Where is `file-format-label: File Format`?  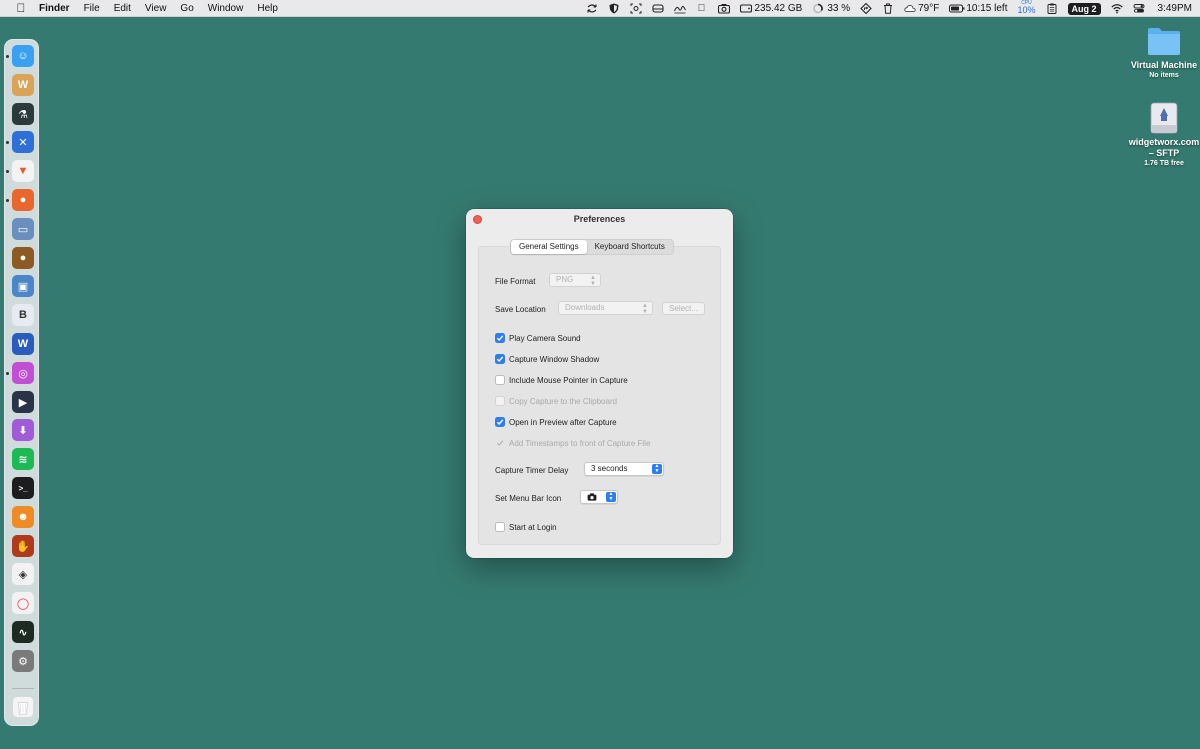 file-format-label: File Format is located at coordinates (515, 281).